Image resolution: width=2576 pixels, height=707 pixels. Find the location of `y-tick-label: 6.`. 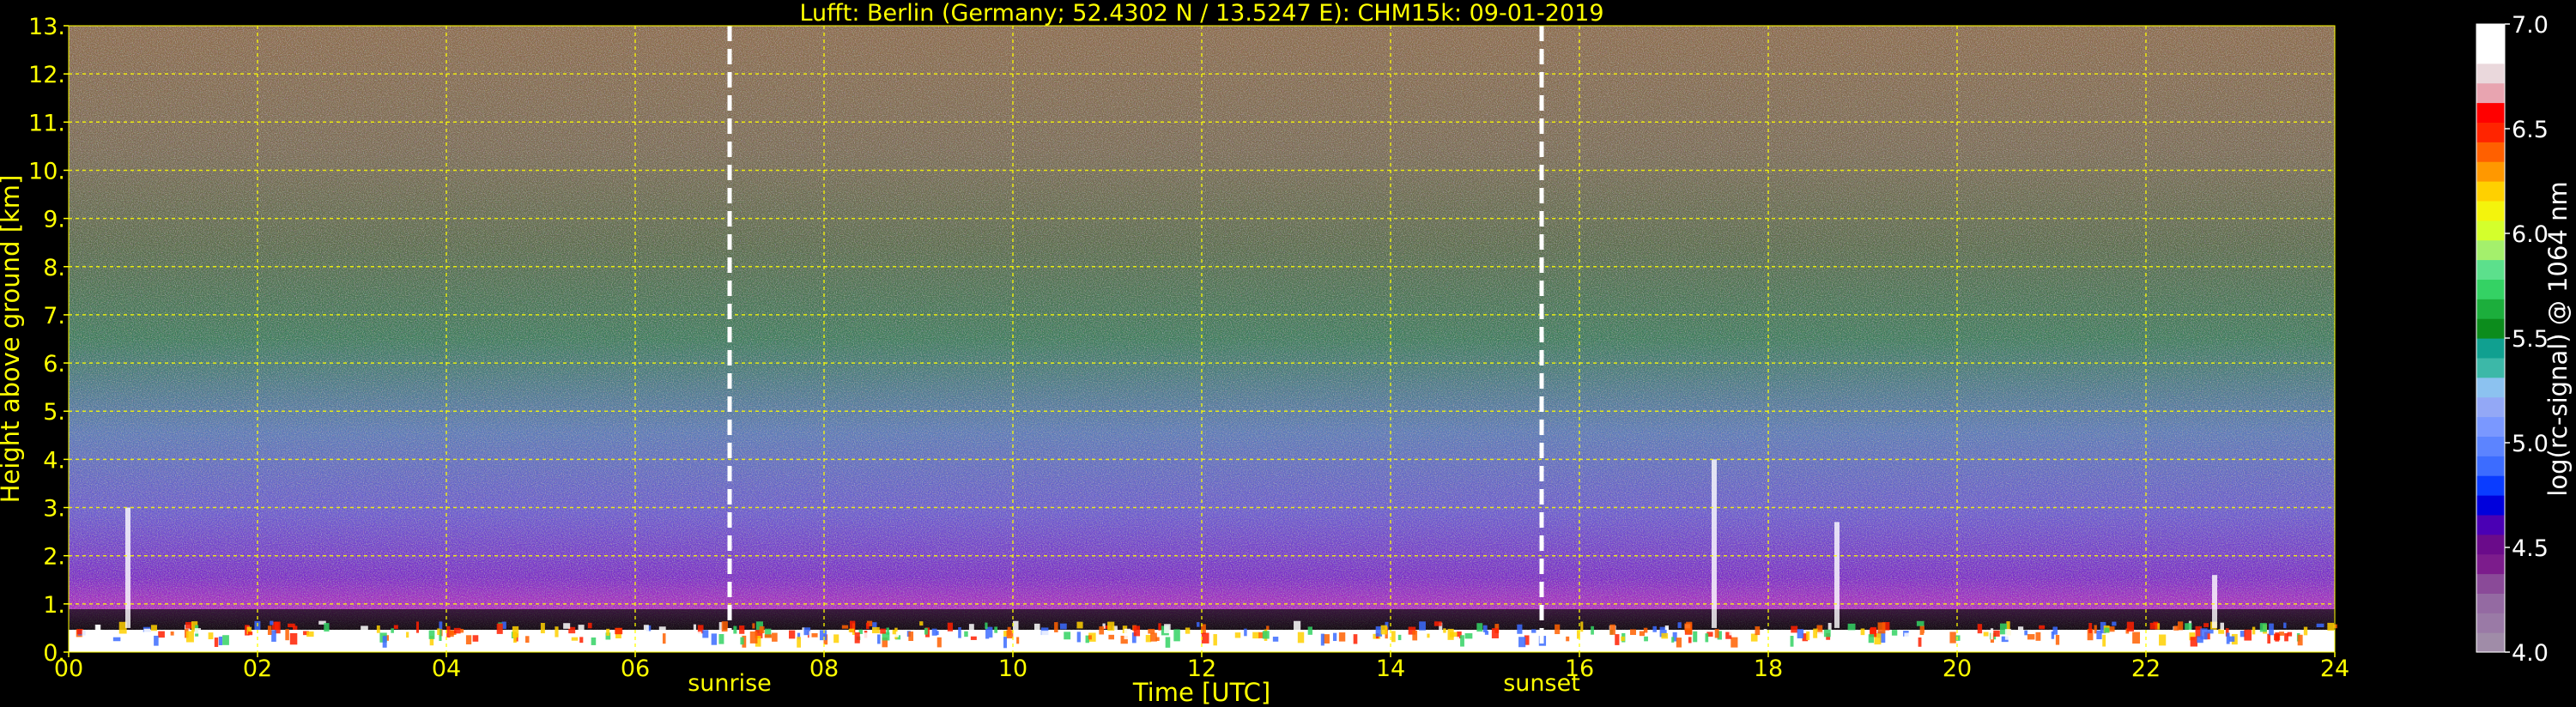

y-tick-label: 6. is located at coordinates (54, 364).